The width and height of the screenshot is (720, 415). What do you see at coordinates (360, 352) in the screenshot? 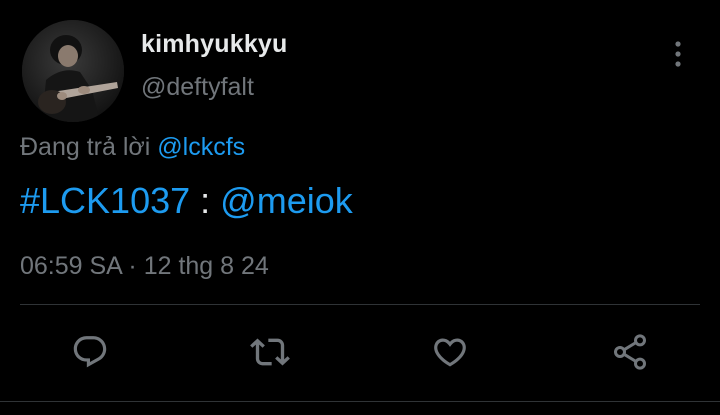
I see `action-bar` at bounding box center [360, 352].